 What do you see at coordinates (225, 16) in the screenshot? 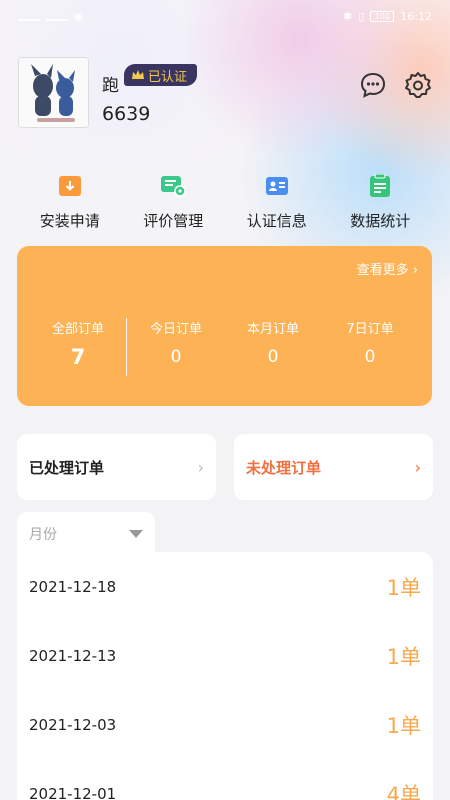
I see `status-bar: ◉ ✱ ▯ 100 16:12` at bounding box center [225, 16].